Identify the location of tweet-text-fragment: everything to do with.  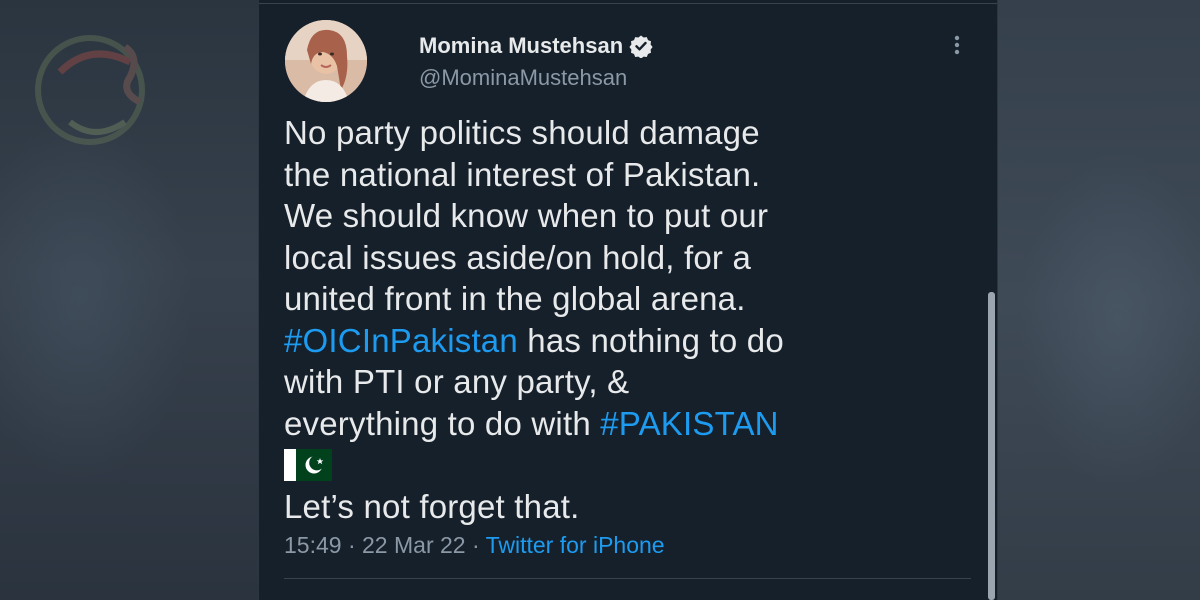
(442, 423).